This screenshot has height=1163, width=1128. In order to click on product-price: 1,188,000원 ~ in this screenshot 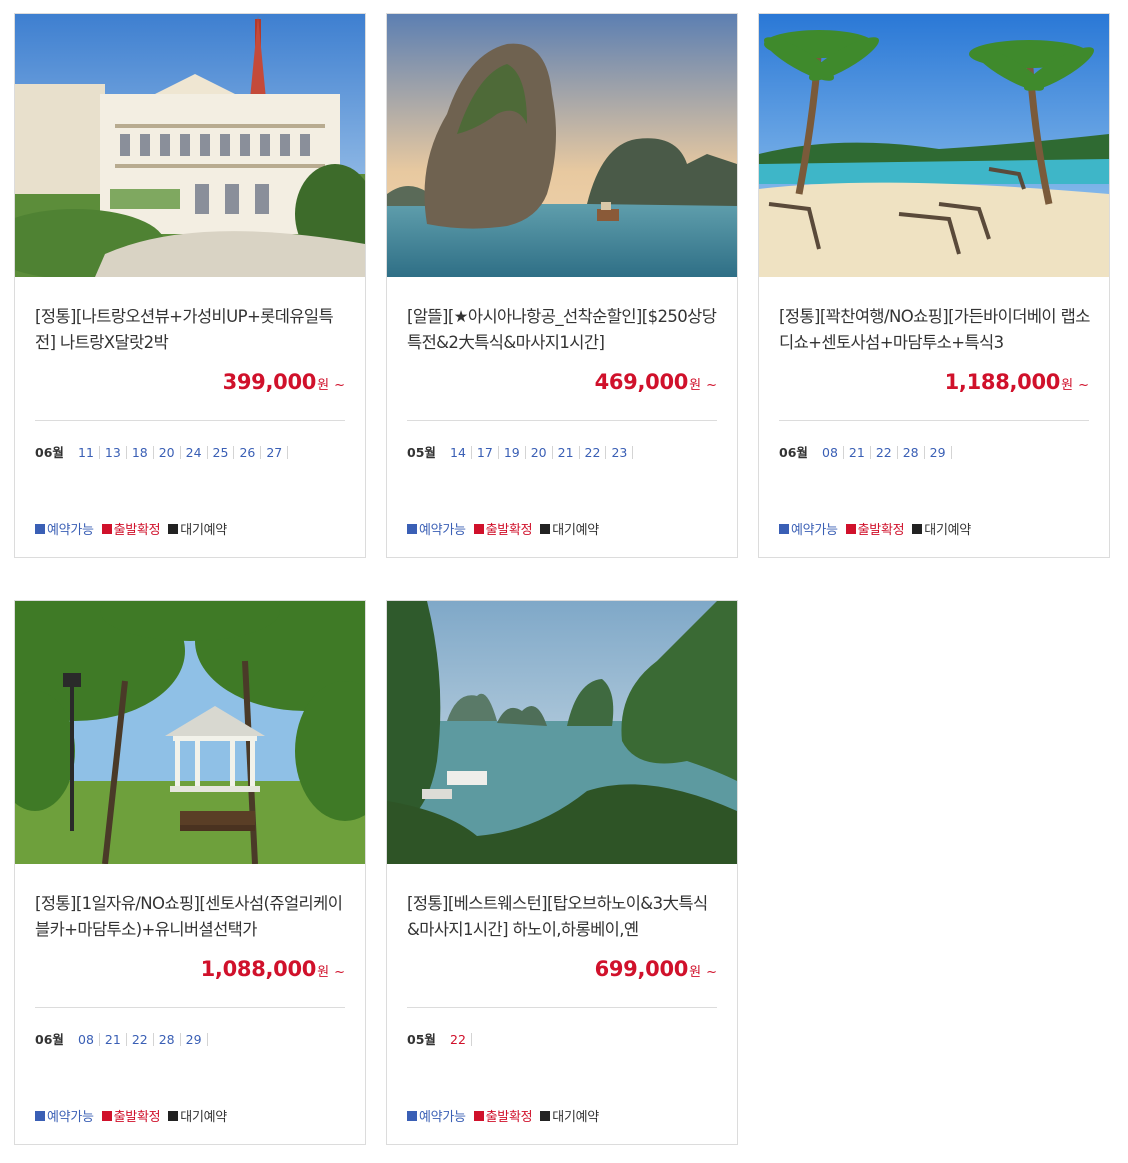, I will do `click(1017, 382)`.